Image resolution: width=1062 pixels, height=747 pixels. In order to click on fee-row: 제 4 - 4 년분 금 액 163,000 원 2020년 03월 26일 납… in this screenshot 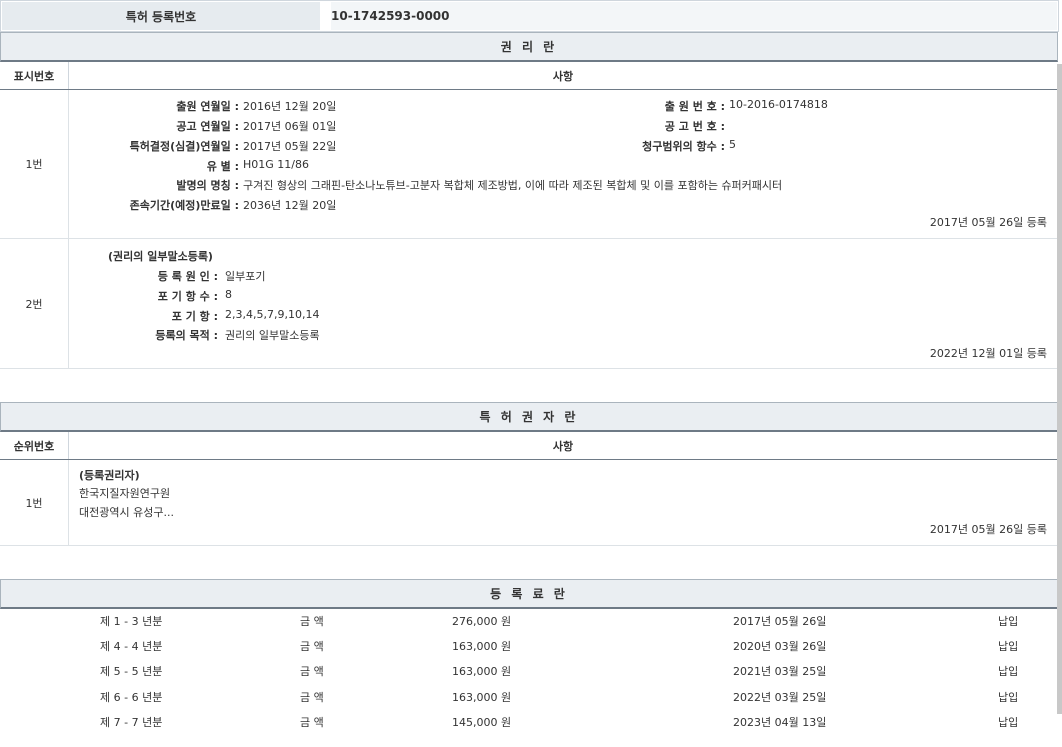, I will do `click(528, 645)`.